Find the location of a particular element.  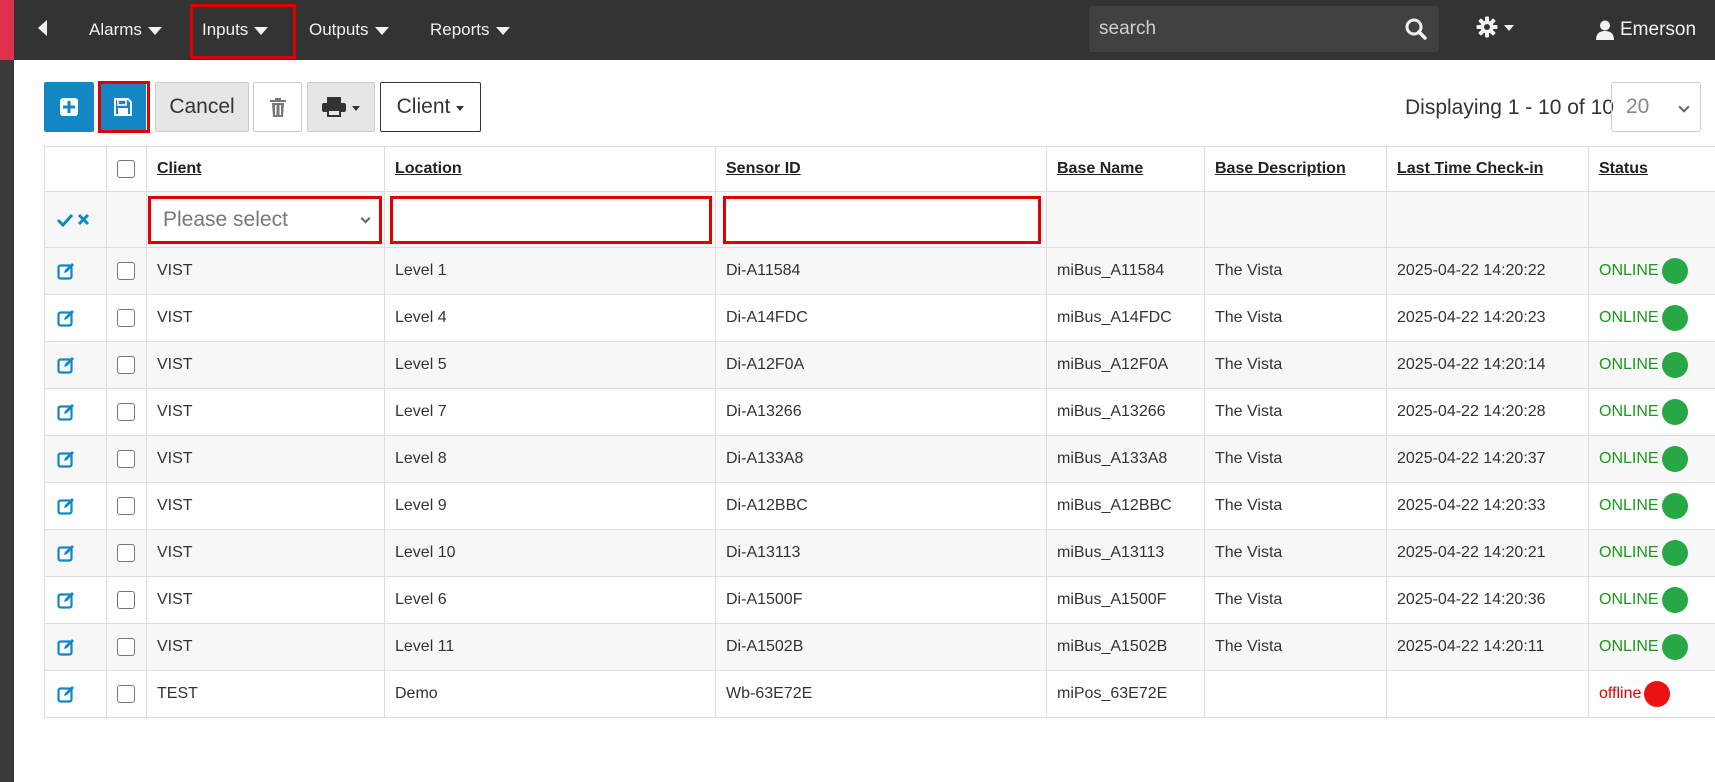

cell-location: Level 8 is located at coordinates (549, 459).